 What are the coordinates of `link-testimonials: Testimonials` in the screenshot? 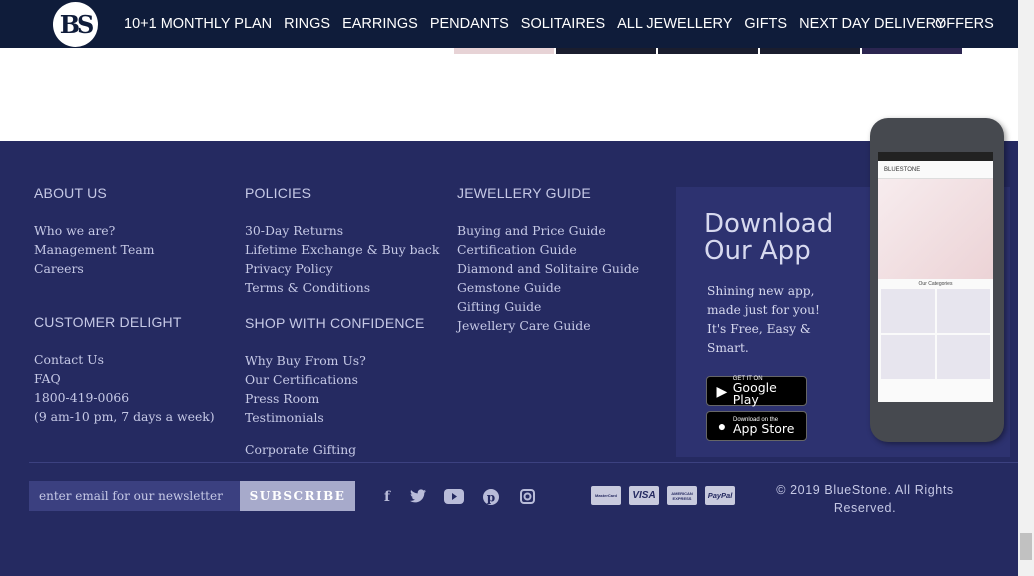 It's located at (335, 417).